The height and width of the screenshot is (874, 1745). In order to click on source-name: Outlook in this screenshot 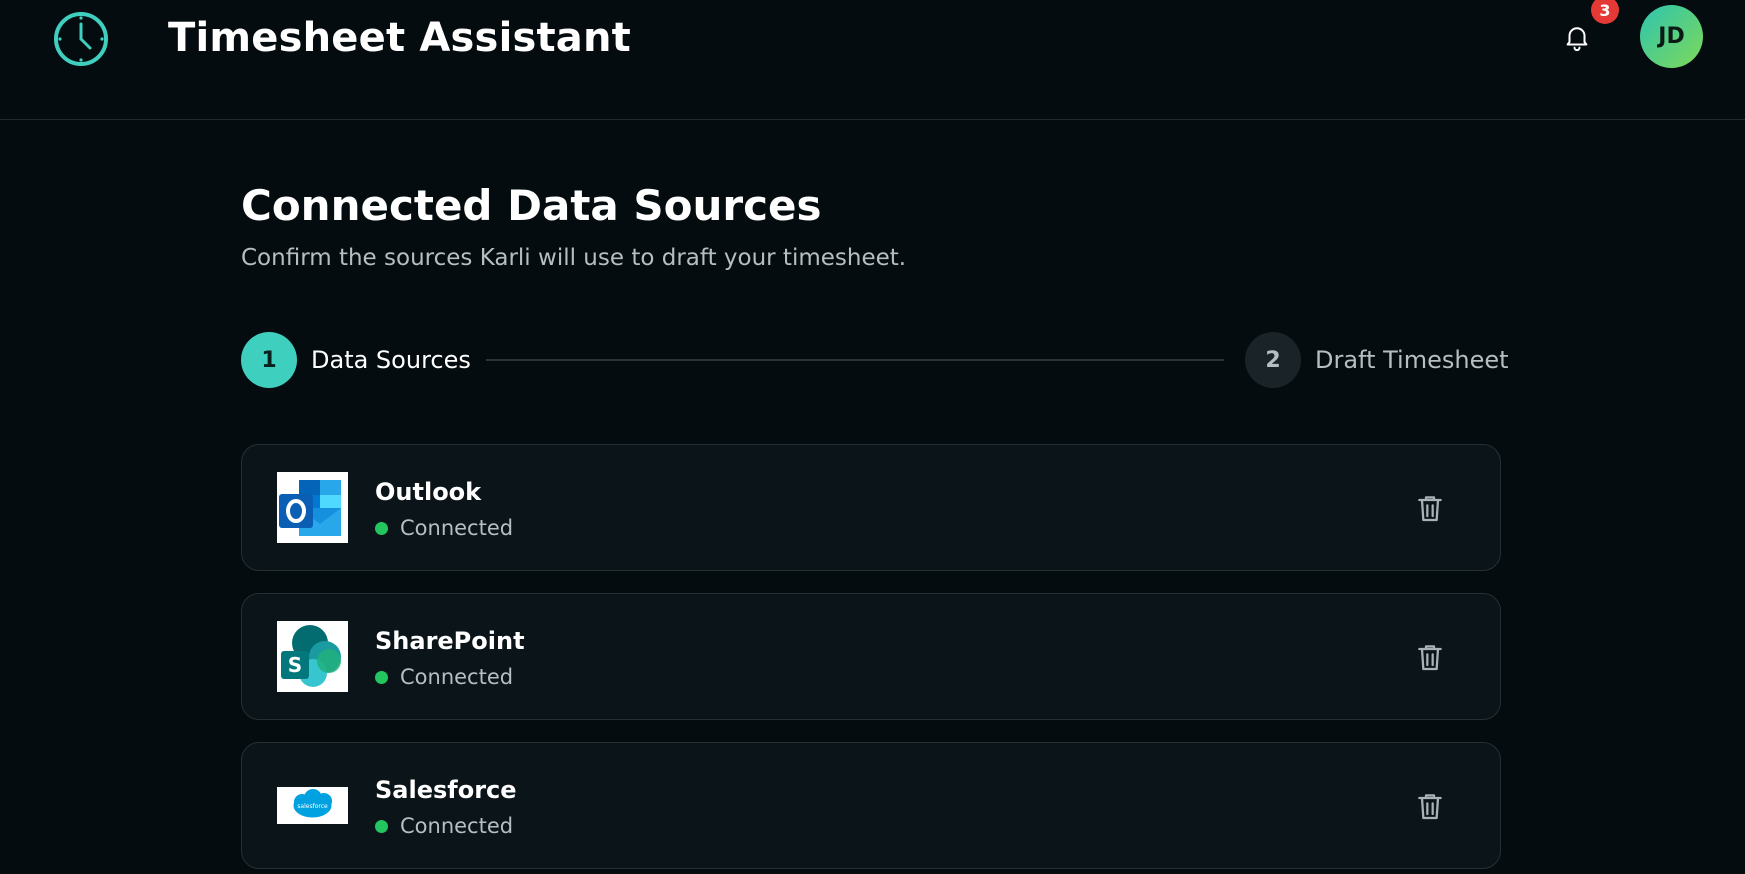, I will do `click(428, 492)`.